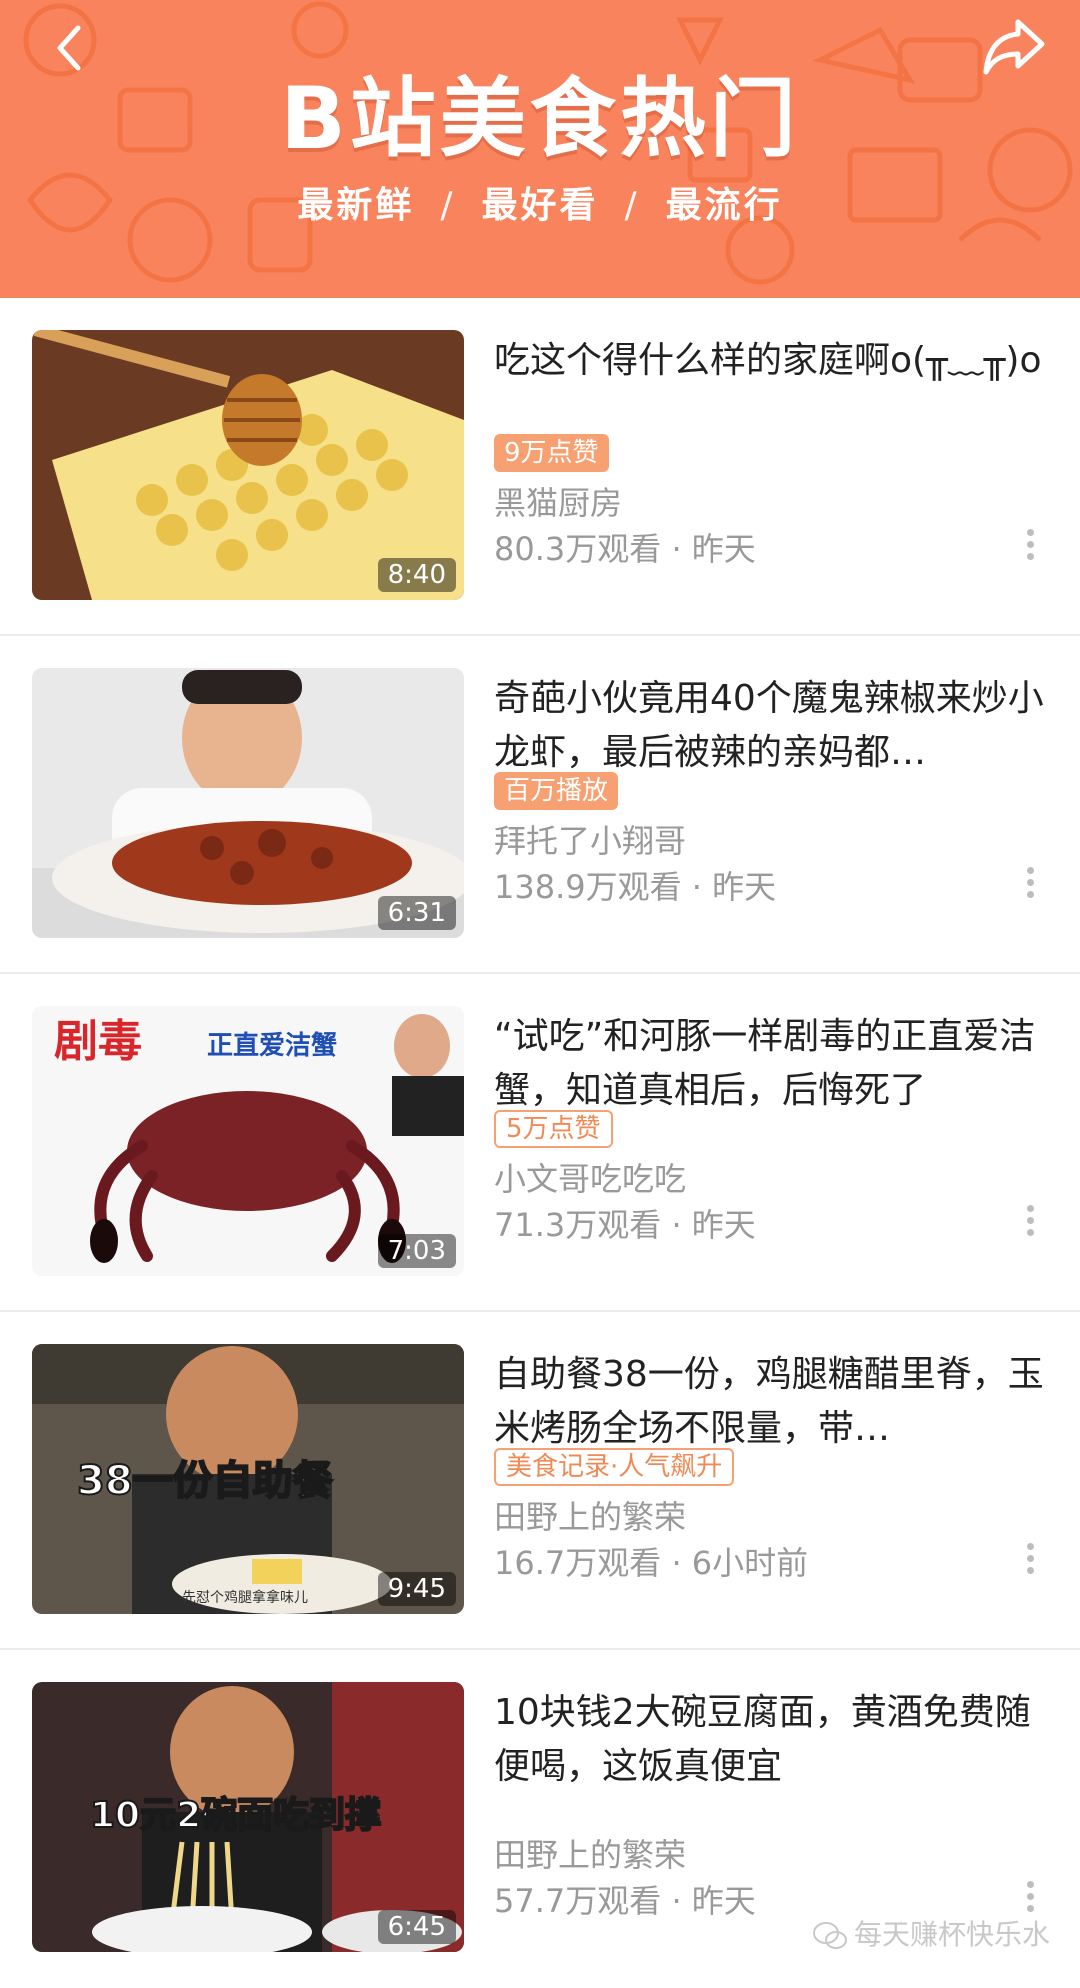 The width and height of the screenshot is (1080, 1988). What do you see at coordinates (98, 1041) in the screenshot?
I see `thumb-text: 剧毒` at bounding box center [98, 1041].